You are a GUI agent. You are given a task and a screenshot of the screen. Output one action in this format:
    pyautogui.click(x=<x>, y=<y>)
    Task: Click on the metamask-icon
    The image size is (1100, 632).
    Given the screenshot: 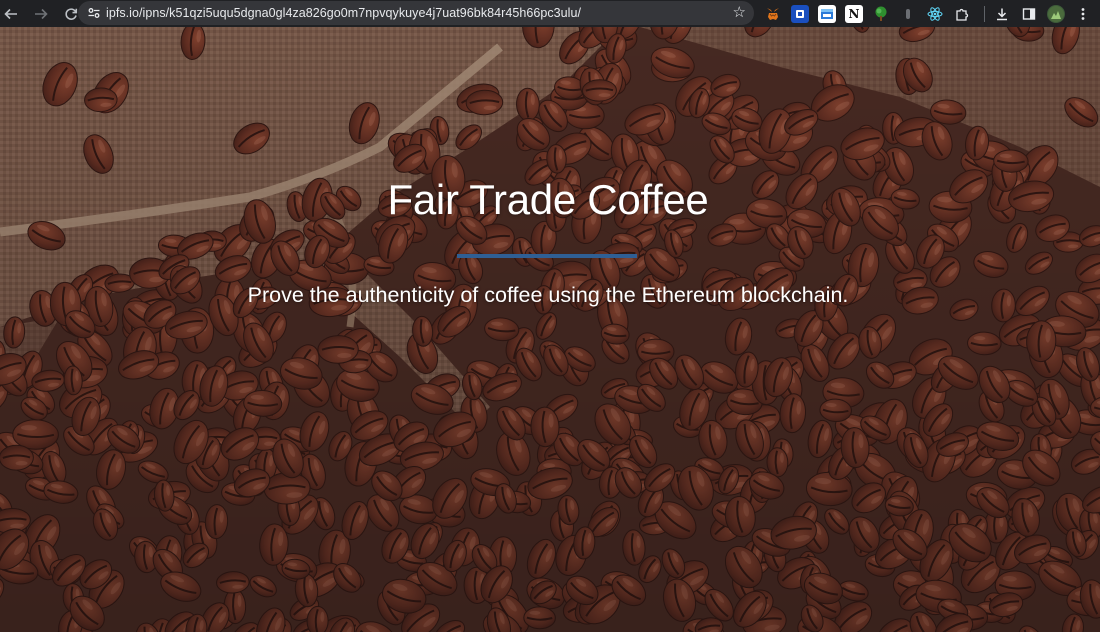 What is the action you would take?
    pyautogui.click(x=773, y=14)
    